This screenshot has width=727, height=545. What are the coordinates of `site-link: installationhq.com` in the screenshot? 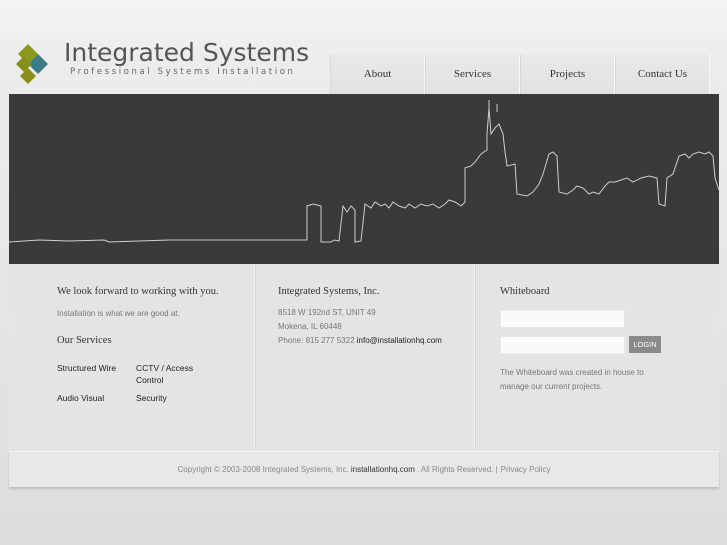 It's located at (383, 469).